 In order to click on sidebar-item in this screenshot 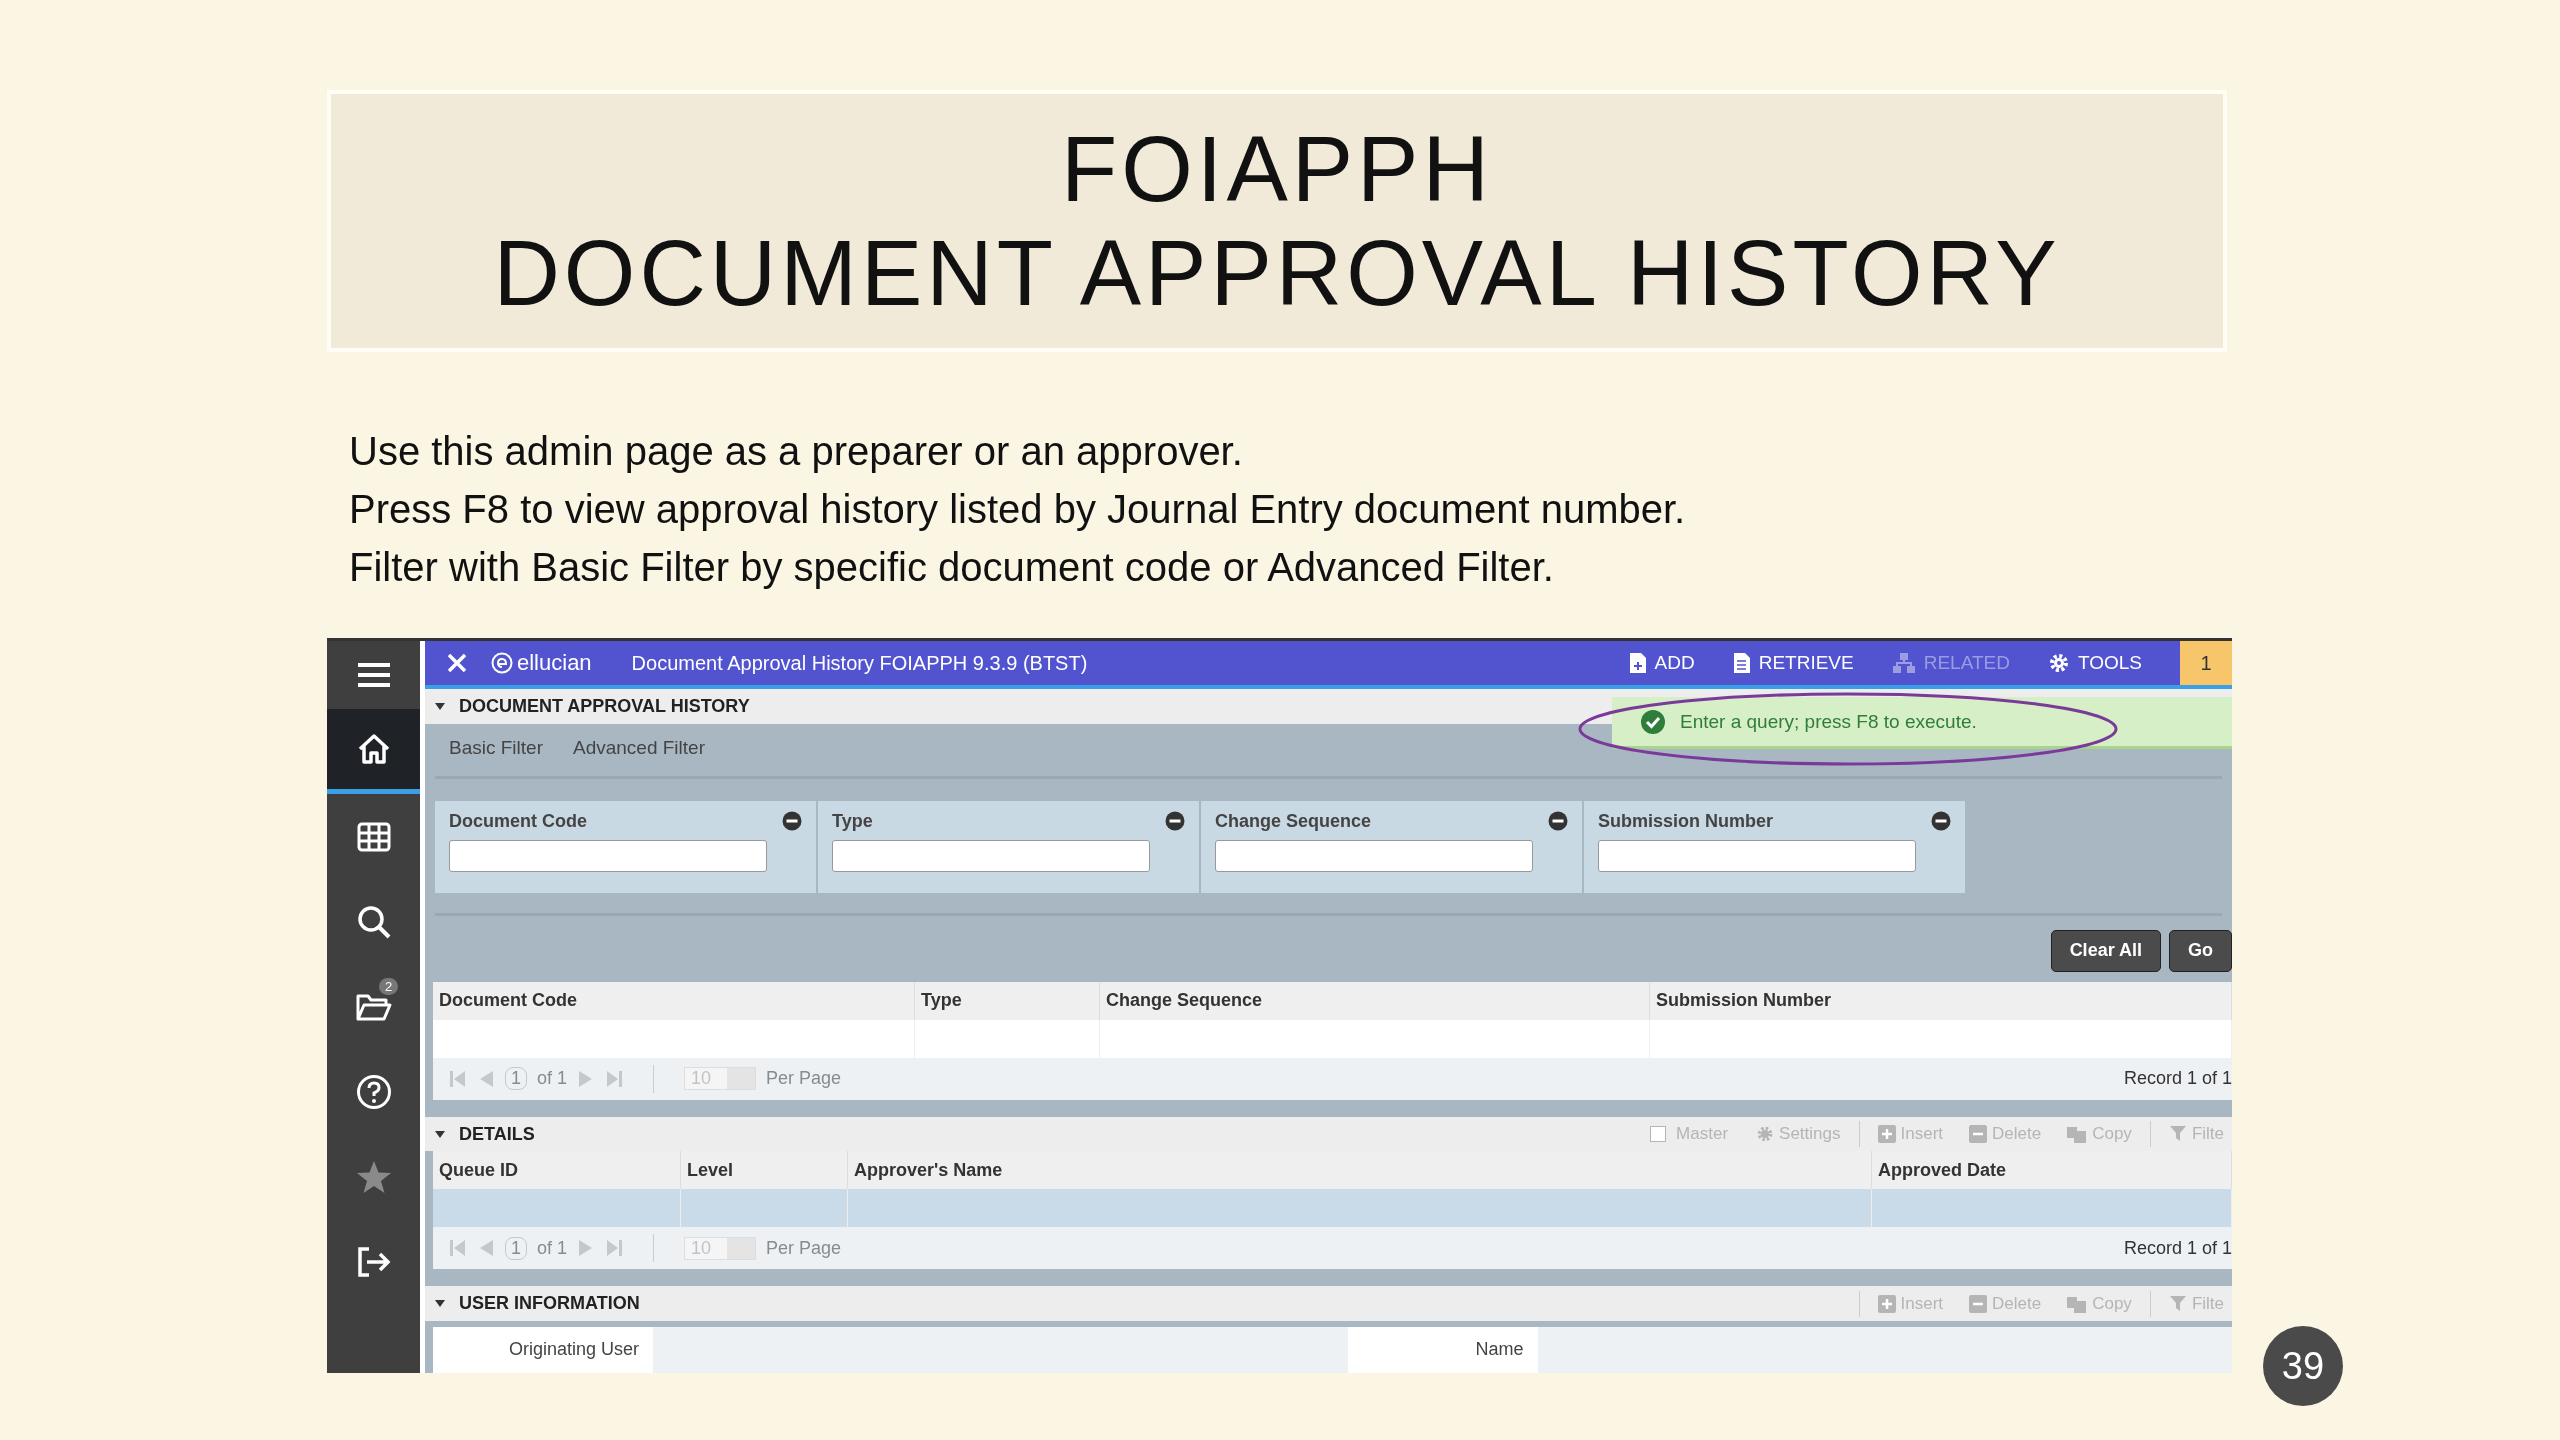, I will do `click(373, 751)`.